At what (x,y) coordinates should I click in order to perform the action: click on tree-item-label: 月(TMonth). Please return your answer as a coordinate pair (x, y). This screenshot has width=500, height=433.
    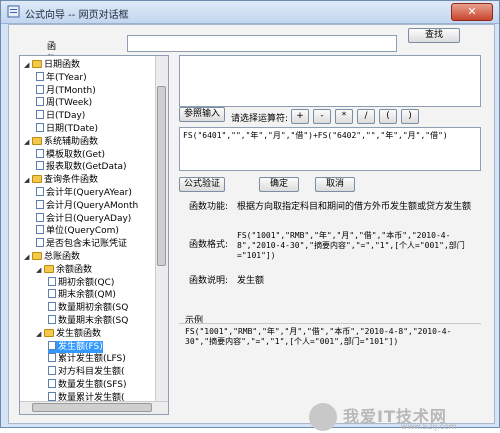
    Looking at the image, I should click on (71, 90).